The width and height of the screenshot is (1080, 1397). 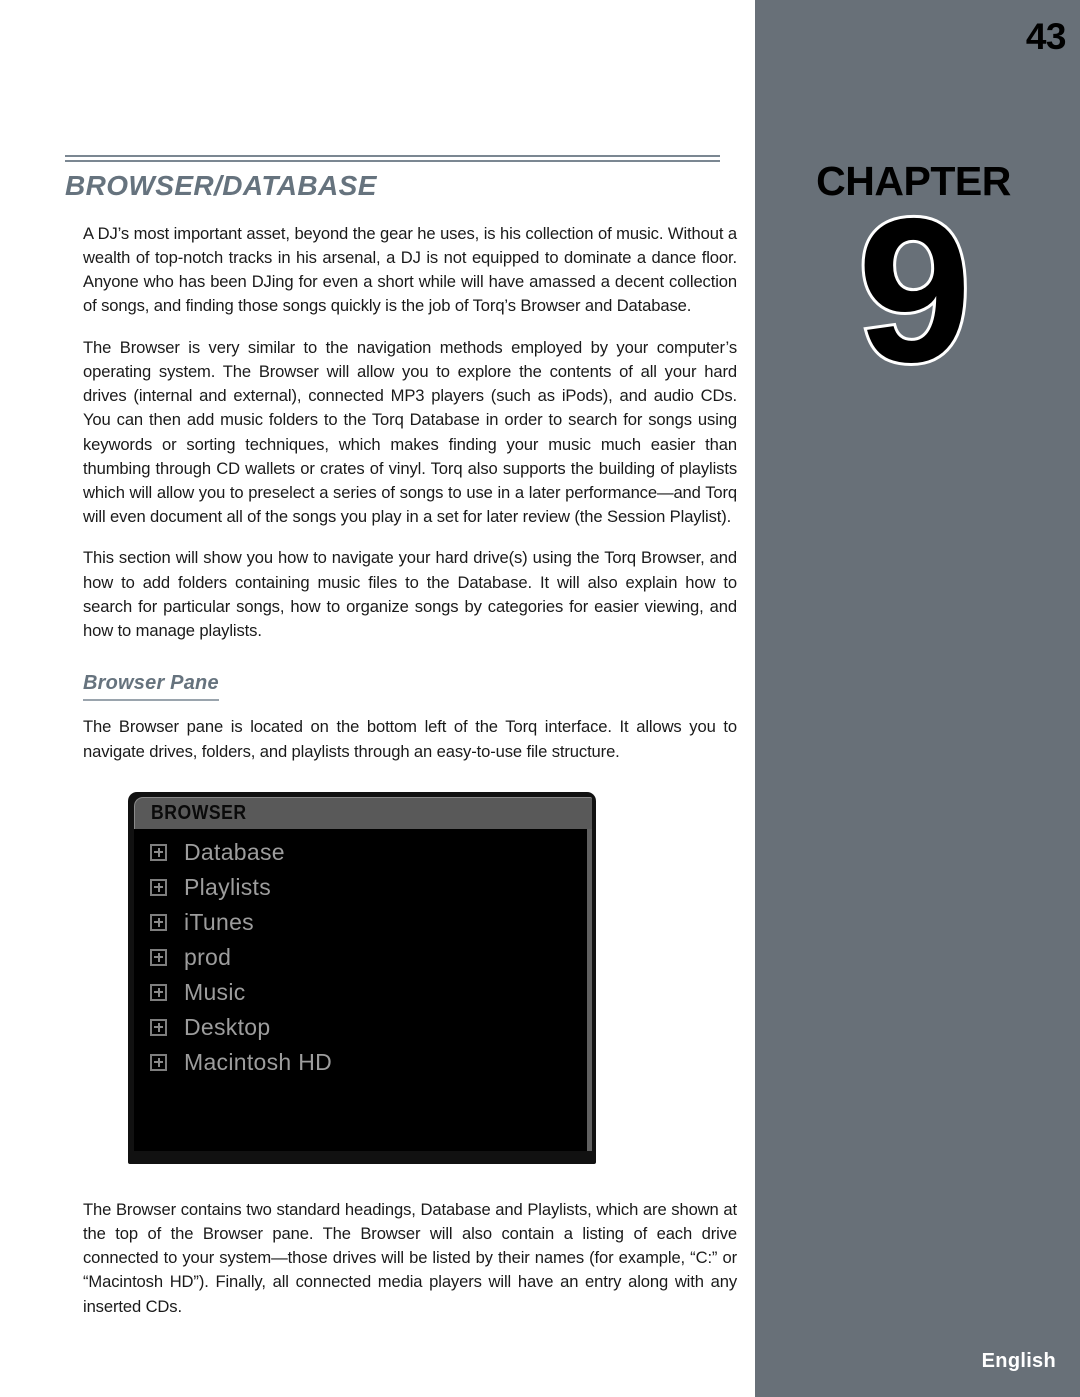 I want to click on browser-panel-titlebar: BROWSER, so click(x=363, y=812).